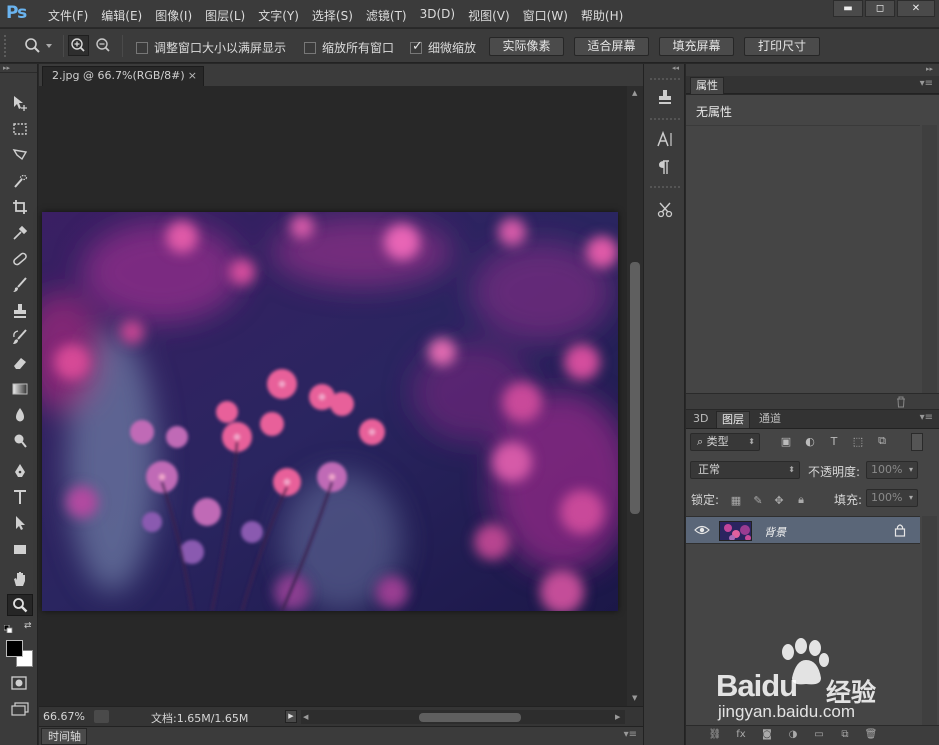 This screenshot has width=939, height=745. I want to click on close-button: ✕, so click(916, 8).